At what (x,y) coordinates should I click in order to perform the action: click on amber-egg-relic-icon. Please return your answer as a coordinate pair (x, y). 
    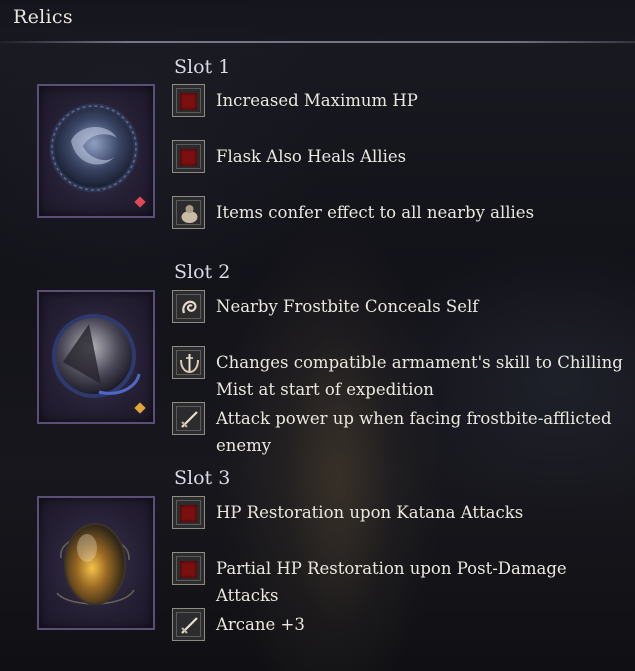
    Looking at the image, I should click on (95, 564).